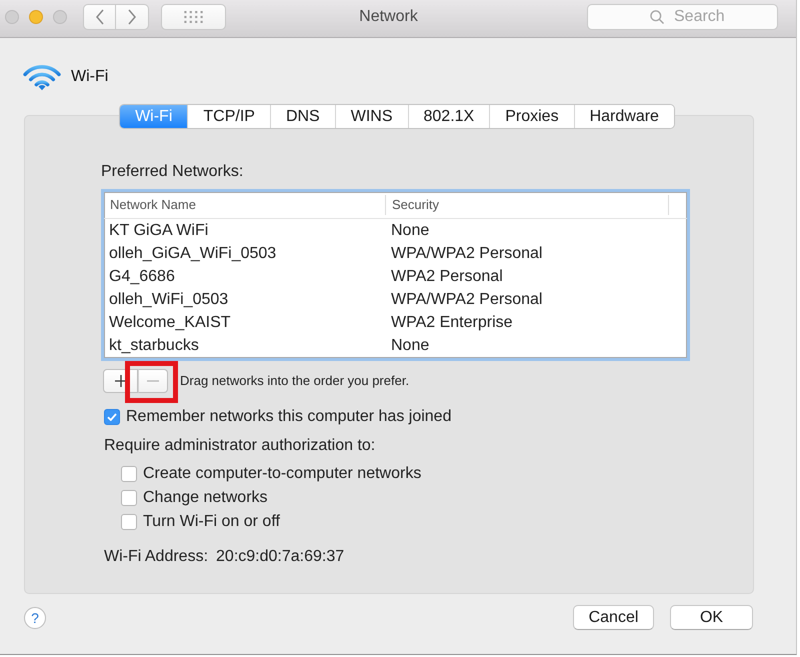 The height and width of the screenshot is (657, 800). Describe the element at coordinates (451, 323) in the screenshot. I see `table-cell-text: WPA2 Enterprise` at that location.